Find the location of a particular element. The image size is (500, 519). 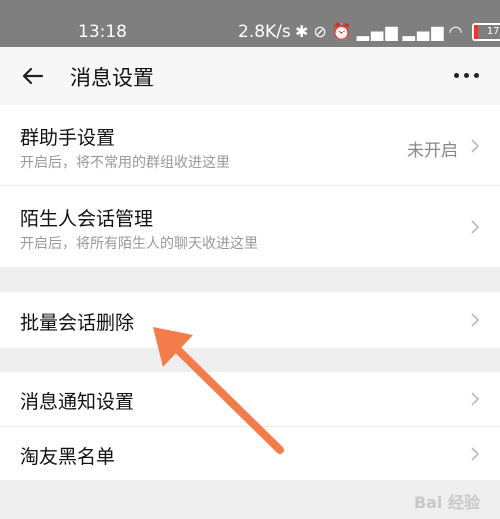

status-time: 13:18 is located at coordinates (102, 32).